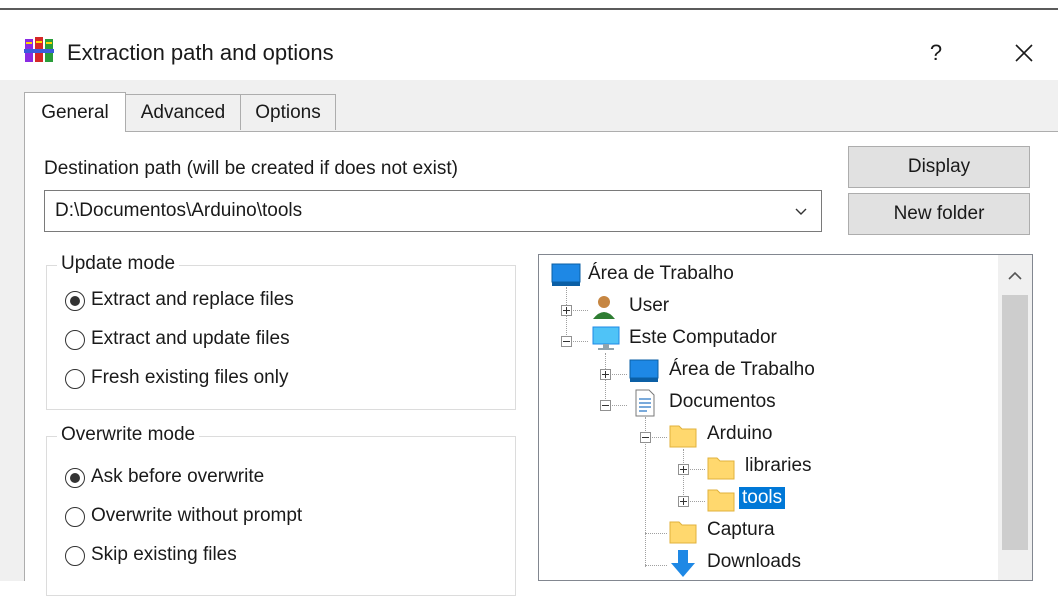  What do you see at coordinates (529, 45) in the screenshot?
I see `title-bar: Extraction path and options ?` at bounding box center [529, 45].